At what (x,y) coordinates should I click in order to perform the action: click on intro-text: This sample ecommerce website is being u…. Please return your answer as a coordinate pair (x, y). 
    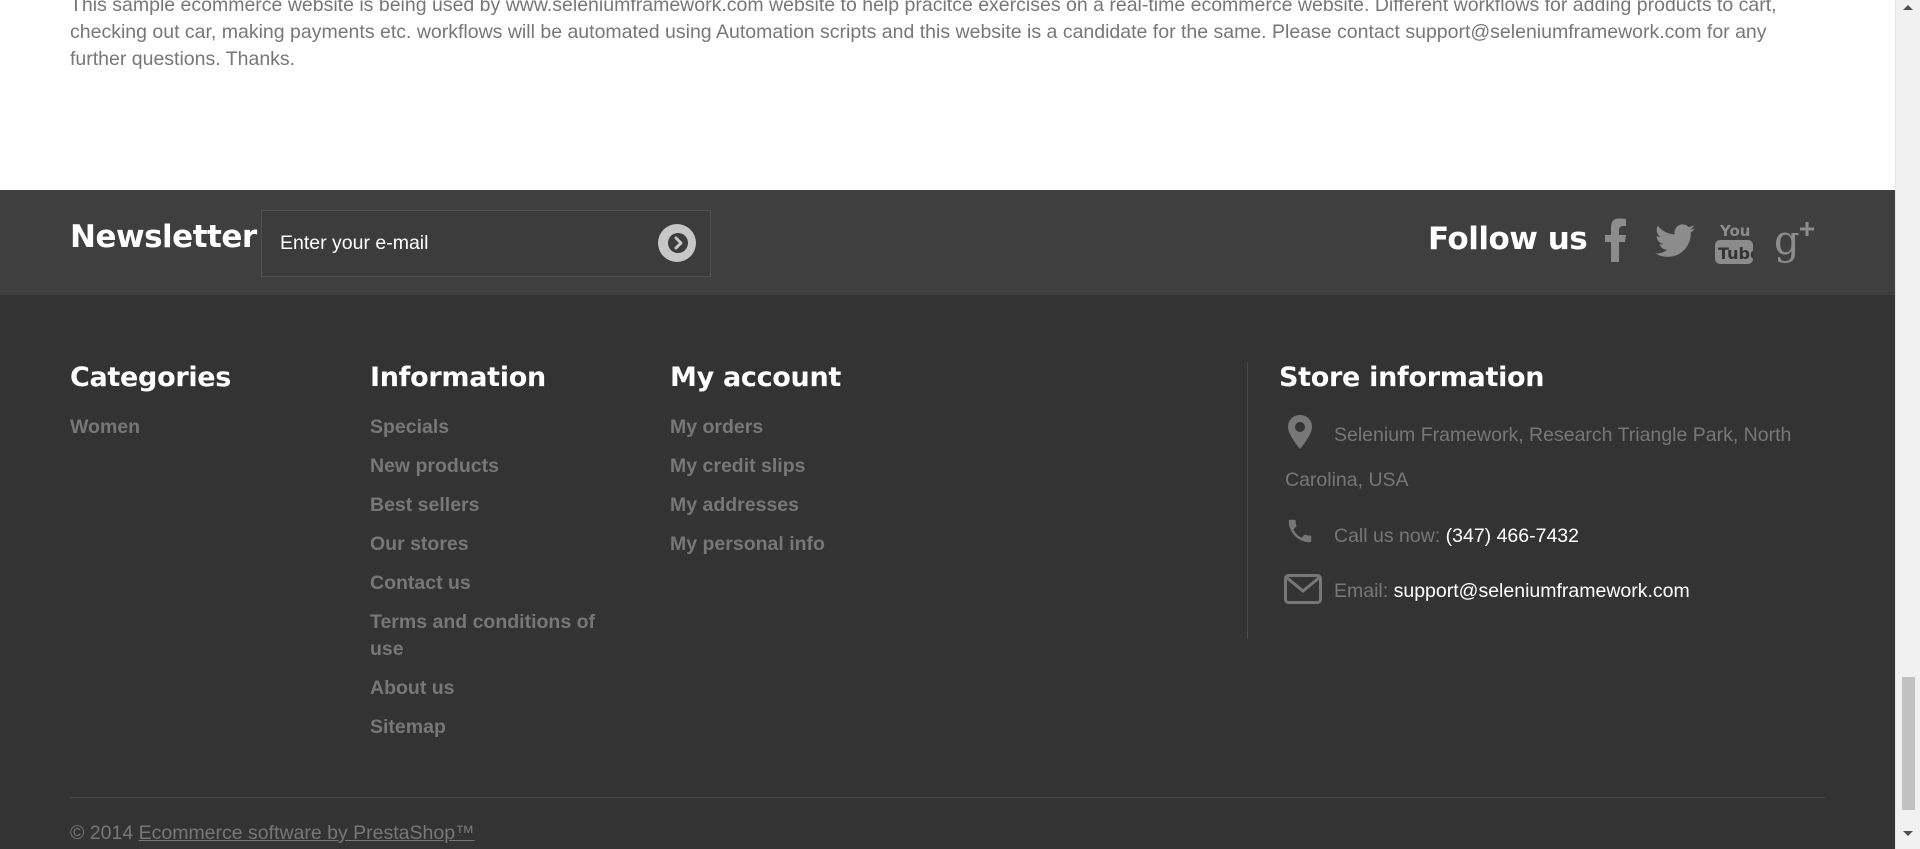
    Looking at the image, I should click on (923, 35).